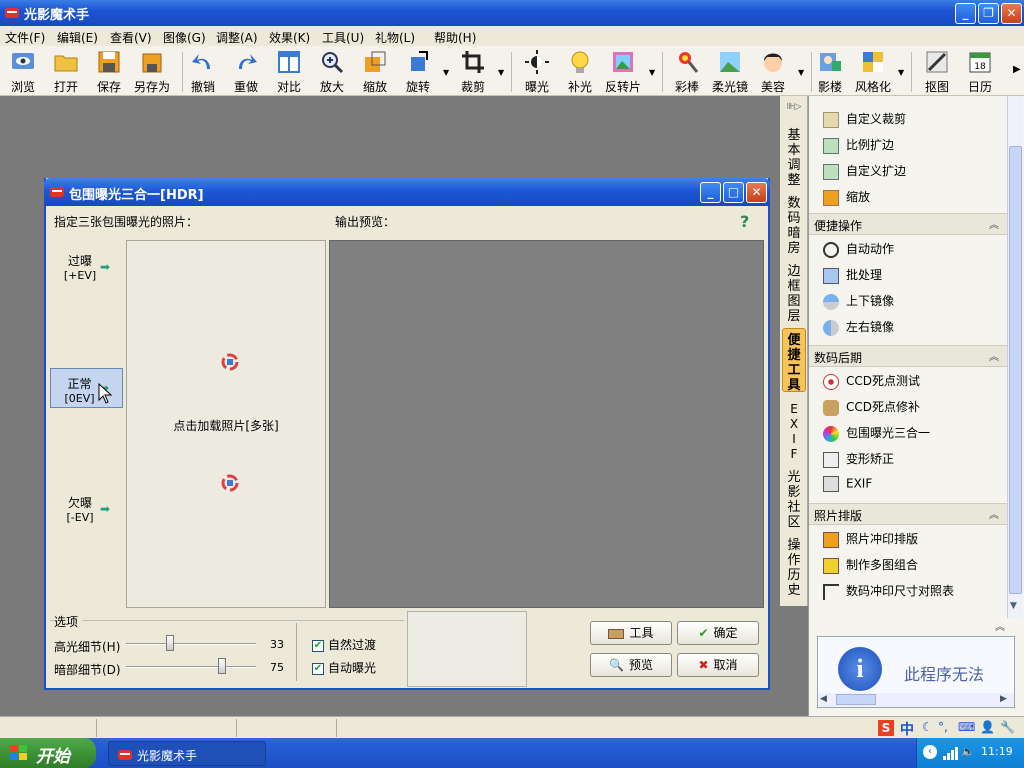  I want to click on tool-auto-action: 自动动作, so click(858, 251).